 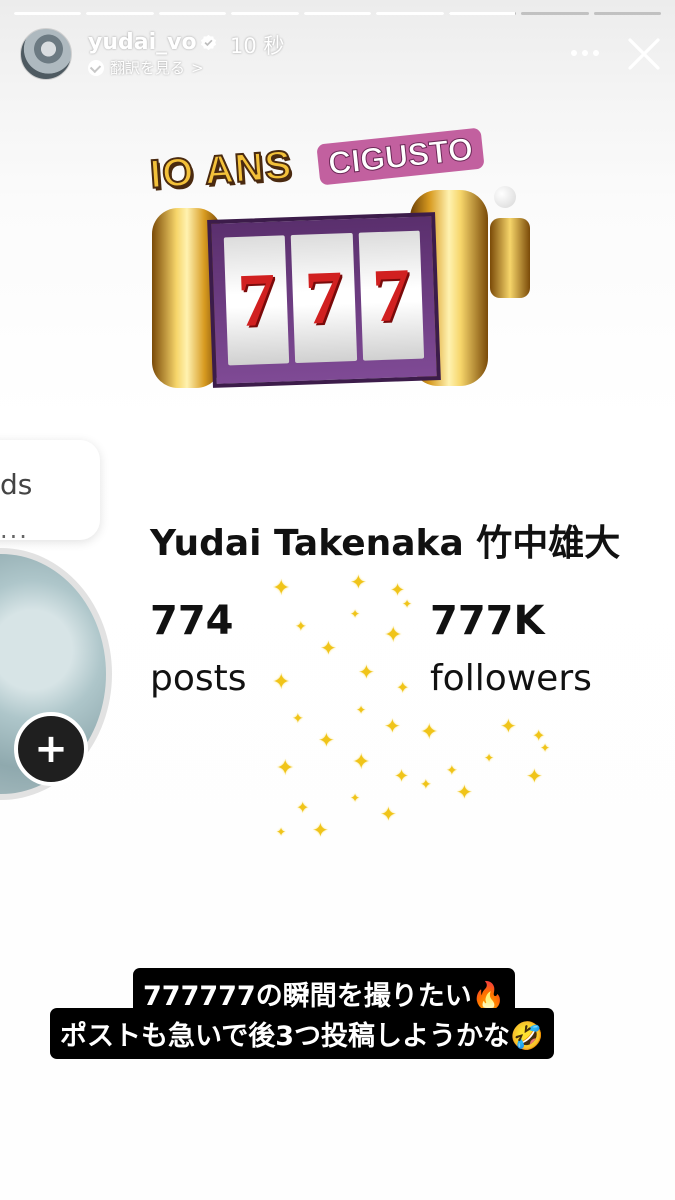 I want to click on more-icon, so click(x=585, y=53).